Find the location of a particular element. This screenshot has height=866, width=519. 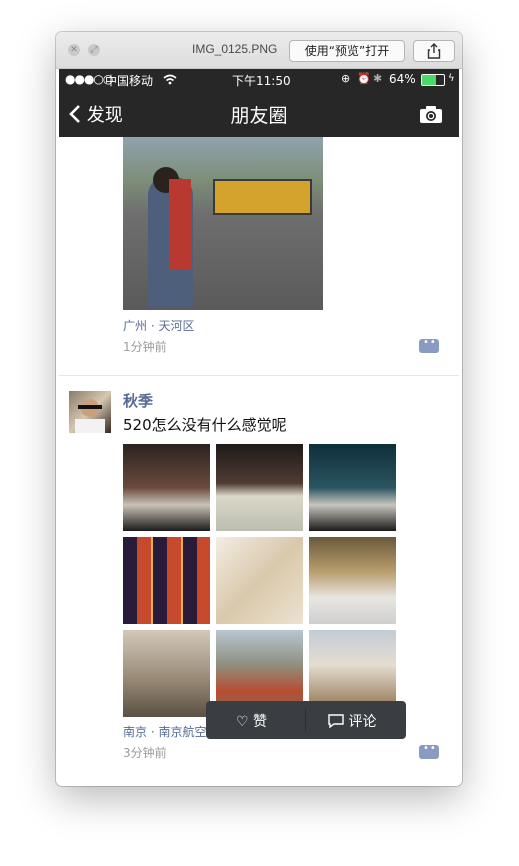

like-button: ♡ 赞 is located at coordinates (251, 721).